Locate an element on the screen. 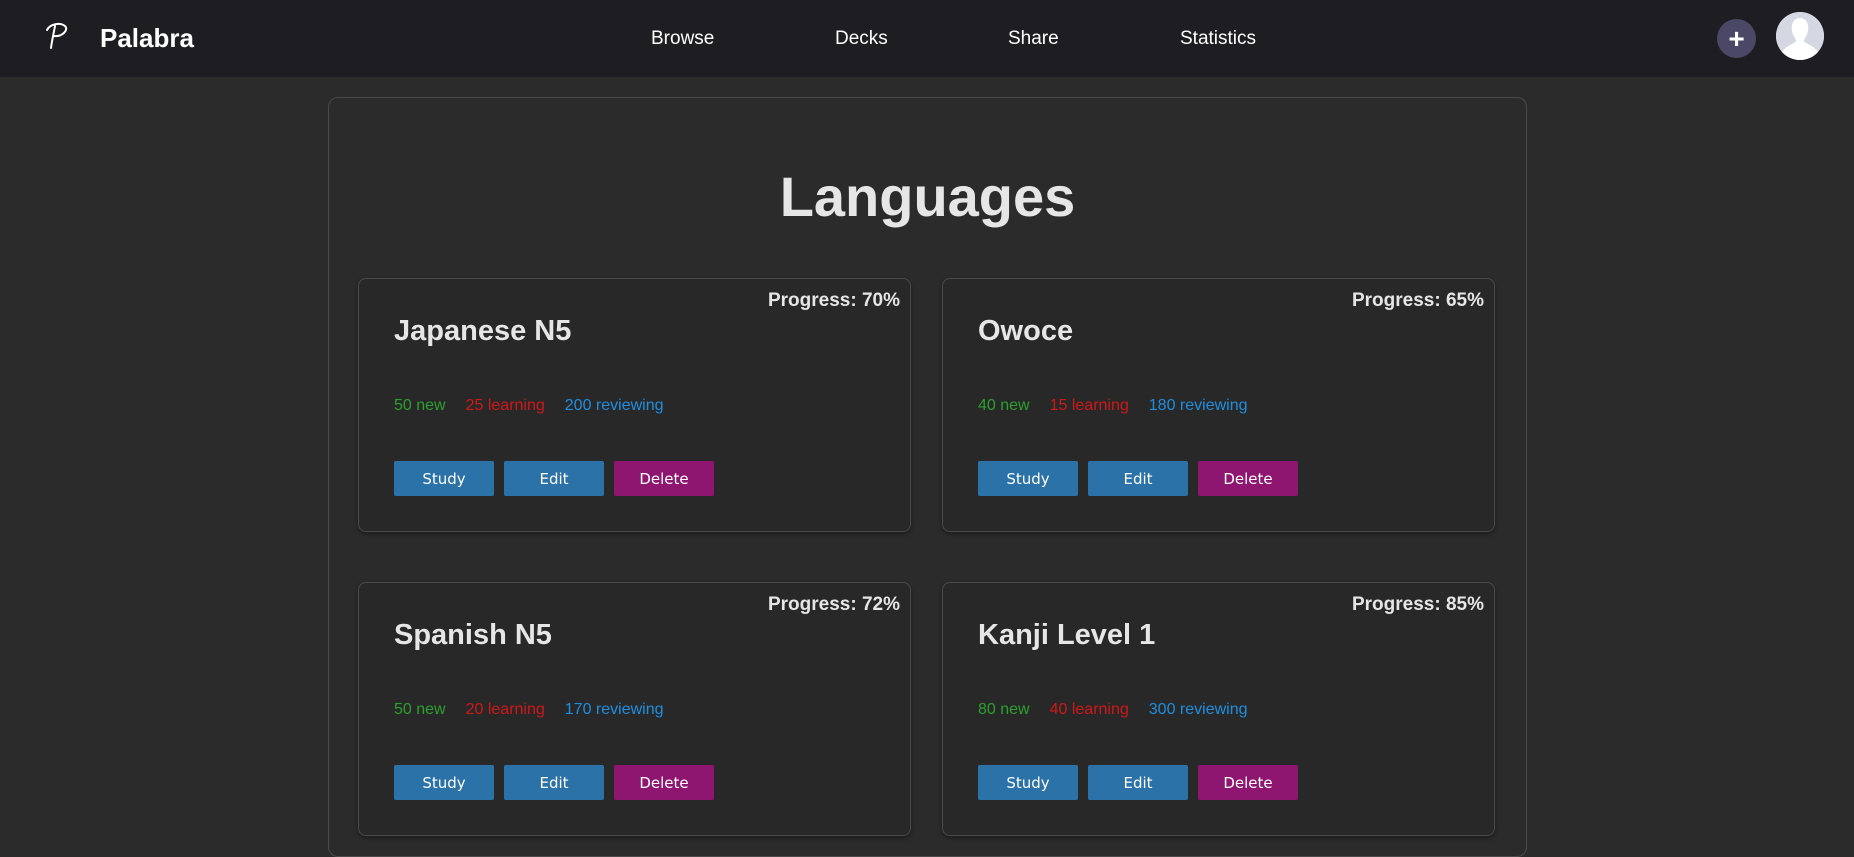 The width and height of the screenshot is (1854, 857). learning-count: 15 learning is located at coordinates (1089, 405).